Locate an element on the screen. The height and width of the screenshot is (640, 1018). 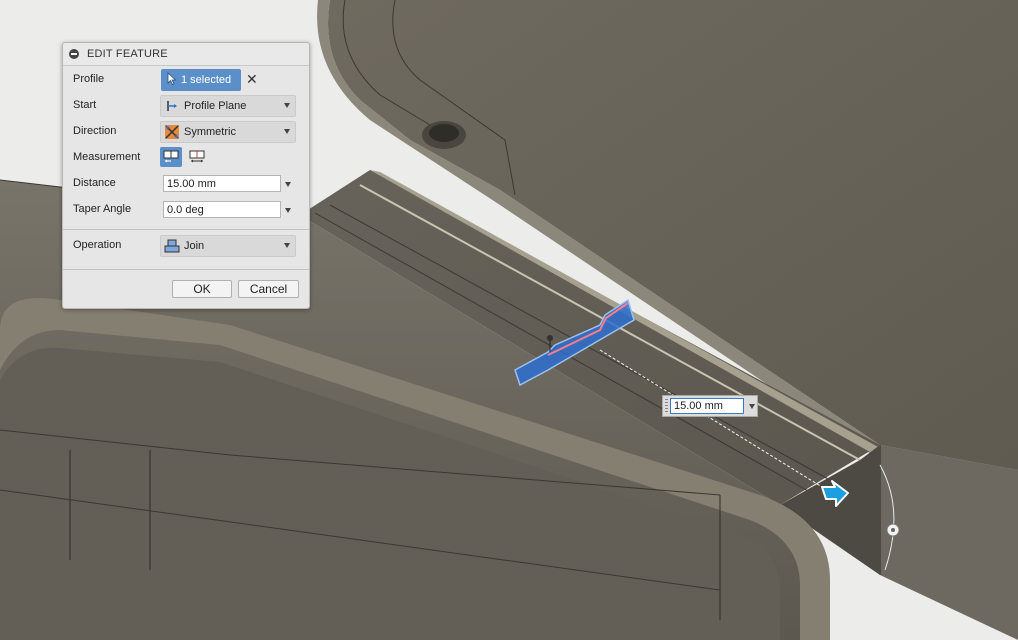
boss-hole-inner is located at coordinates (444, 133).